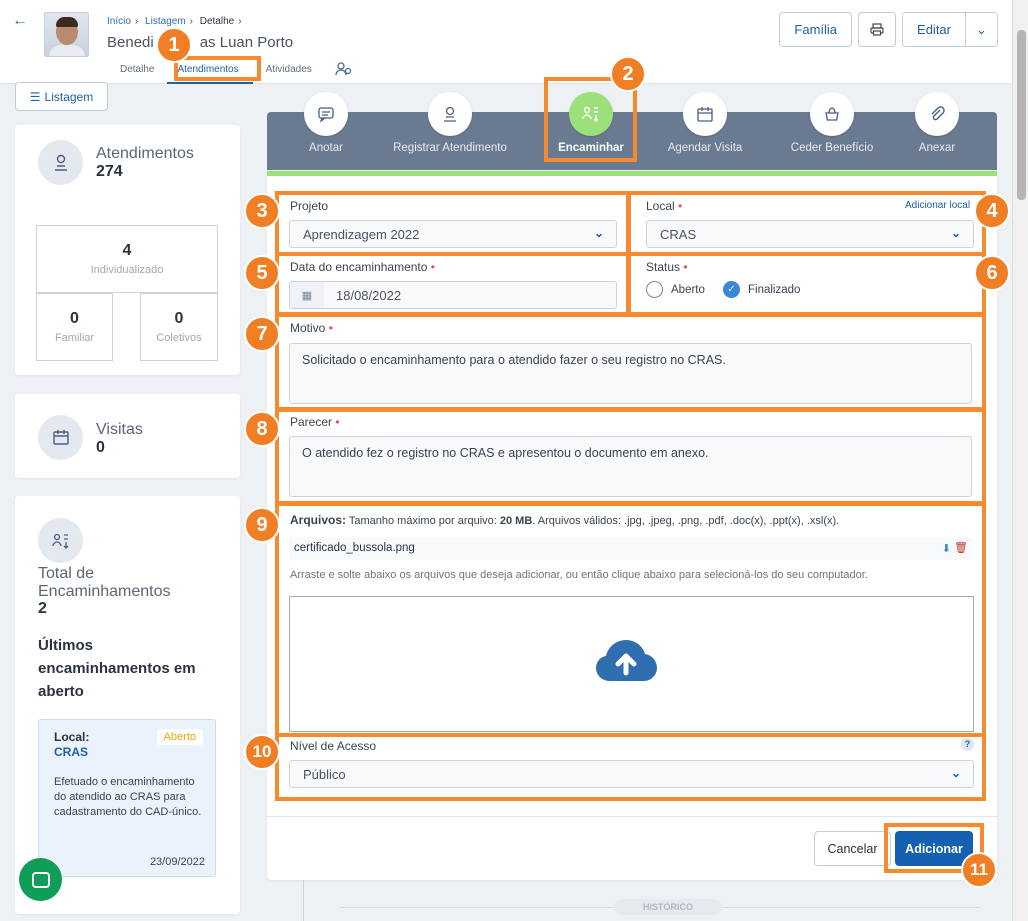  I want to click on encaminhamentos-title: Total de Encaminhamentos, so click(104, 582).